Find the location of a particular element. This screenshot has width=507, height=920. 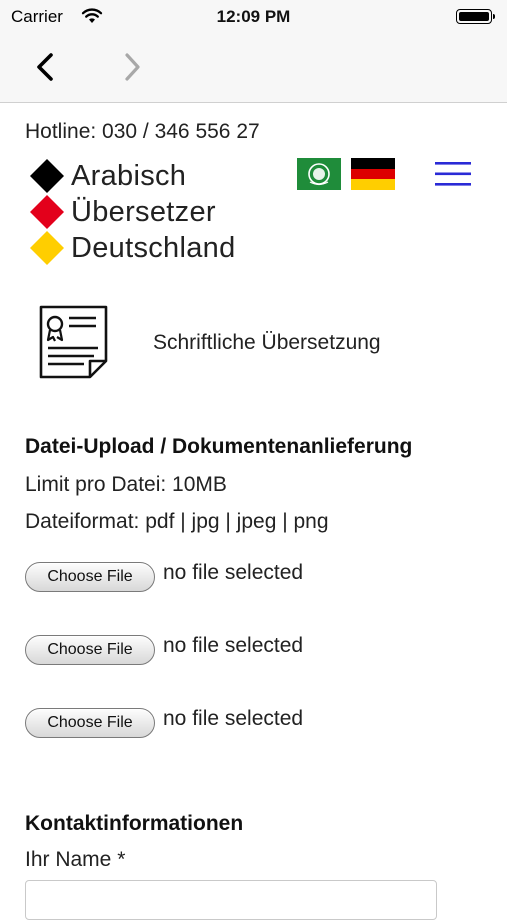

arabic-language-flag is located at coordinates (319, 174).